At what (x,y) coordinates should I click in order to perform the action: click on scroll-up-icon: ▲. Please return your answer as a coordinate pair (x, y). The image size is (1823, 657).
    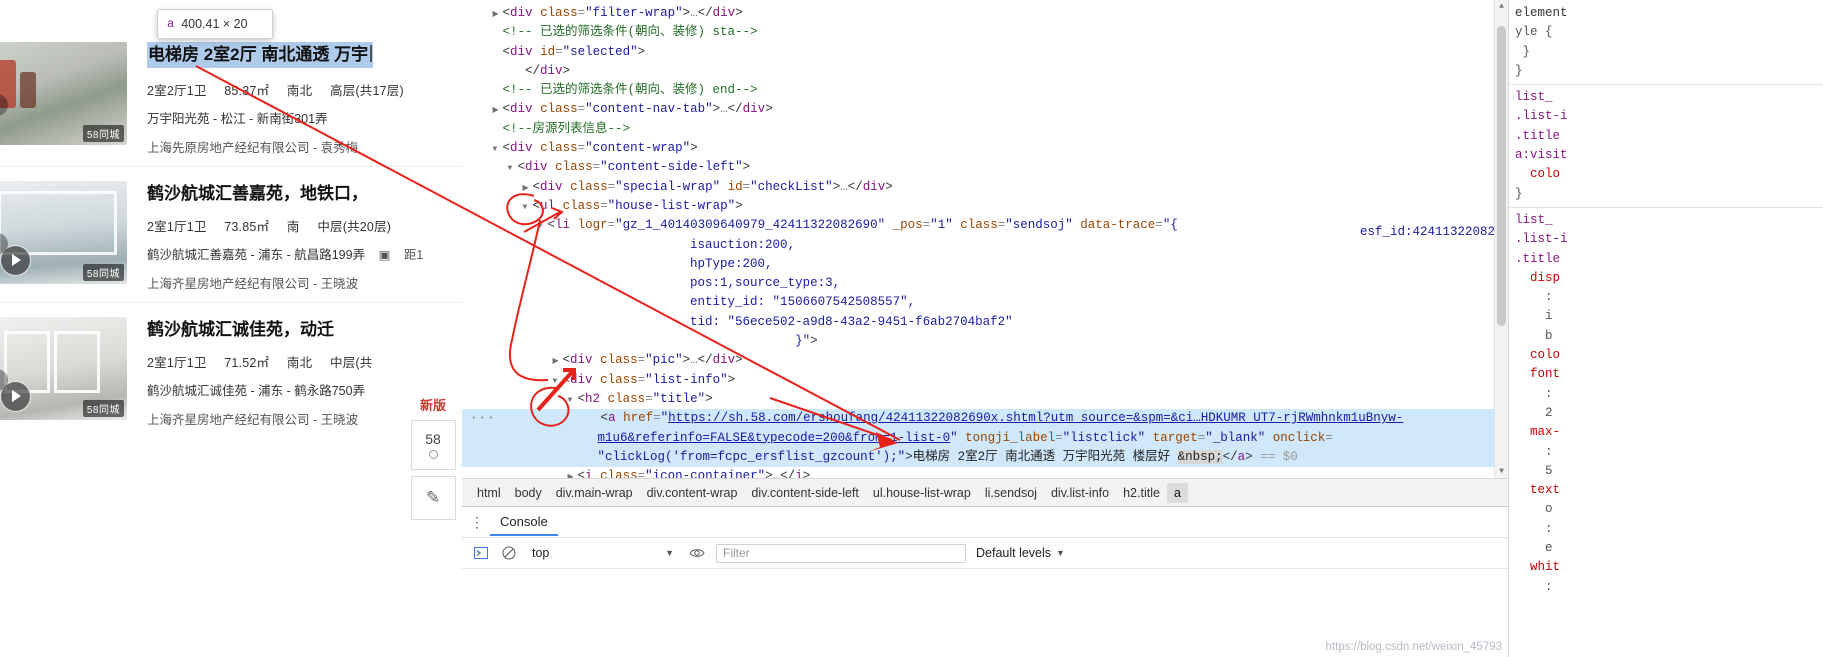
    Looking at the image, I should click on (1501, 6).